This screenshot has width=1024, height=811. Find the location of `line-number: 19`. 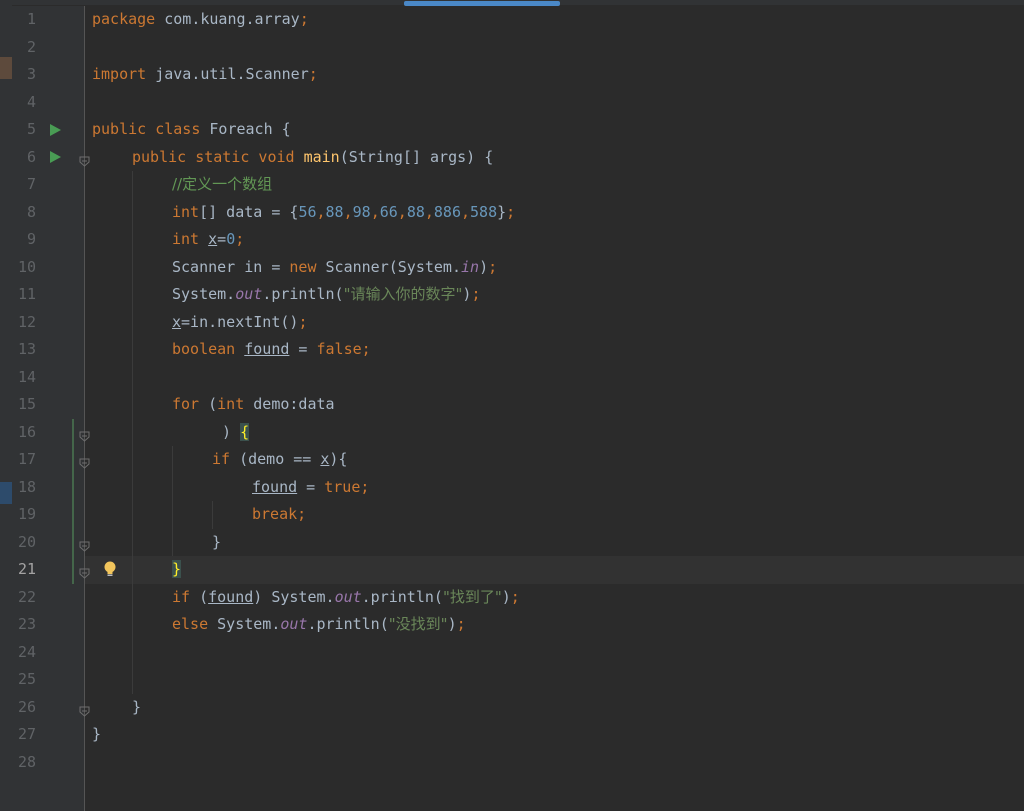

line-number: 19 is located at coordinates (24, 515).